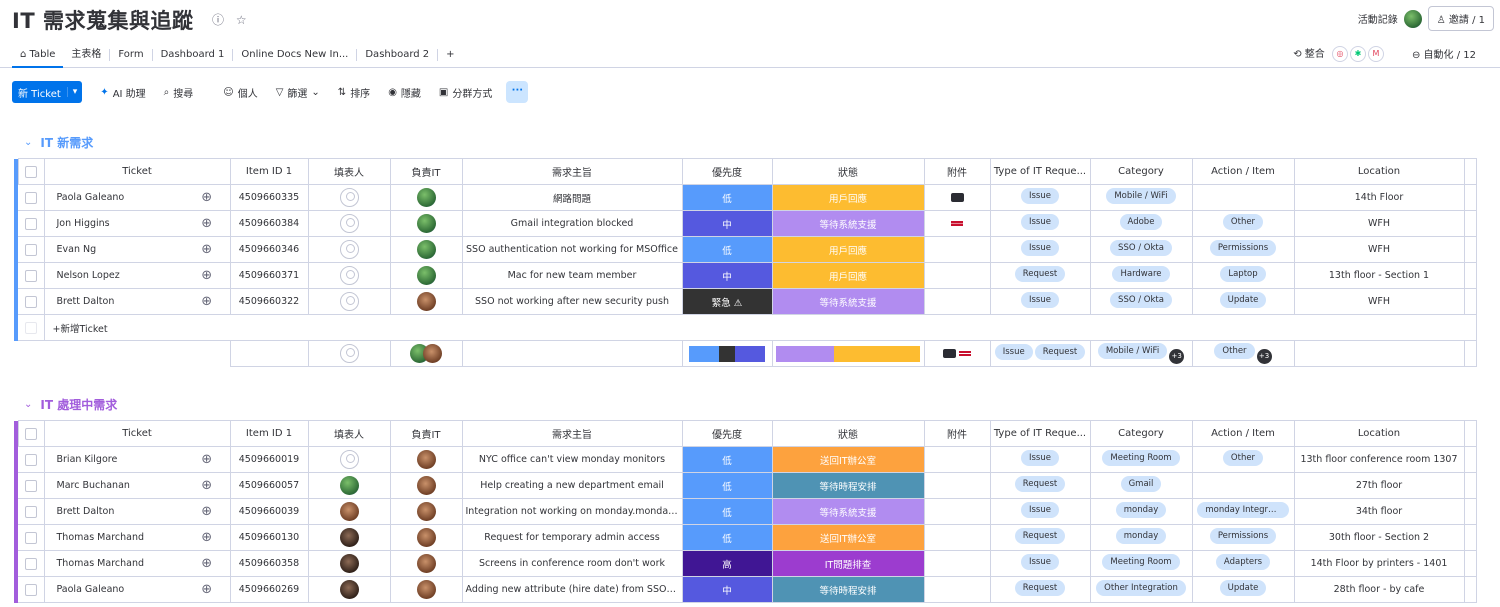 The image size is (1500, 607). What do you see at coordinates (1379, 197) in the screenshot?
I see `location: 14th Floor` at bounding box center [1379, 197].